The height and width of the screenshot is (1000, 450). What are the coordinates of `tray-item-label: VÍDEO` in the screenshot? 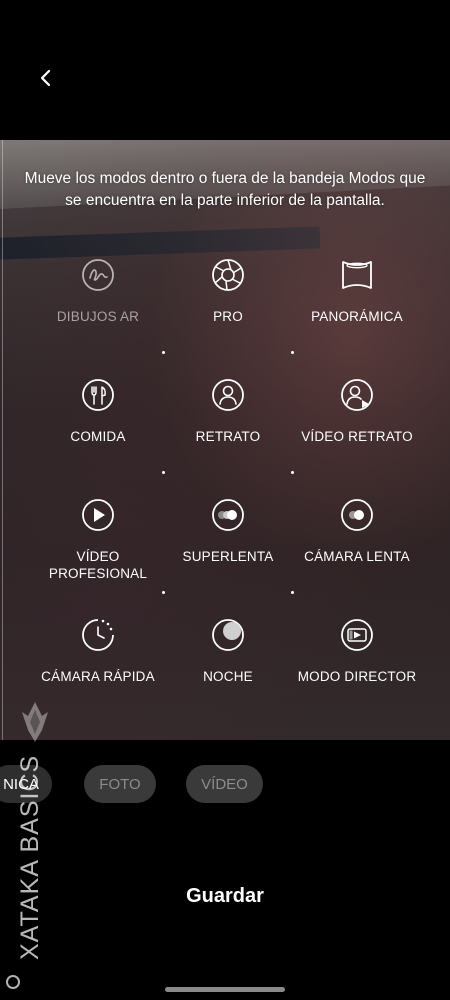 It's located at (224, 784).